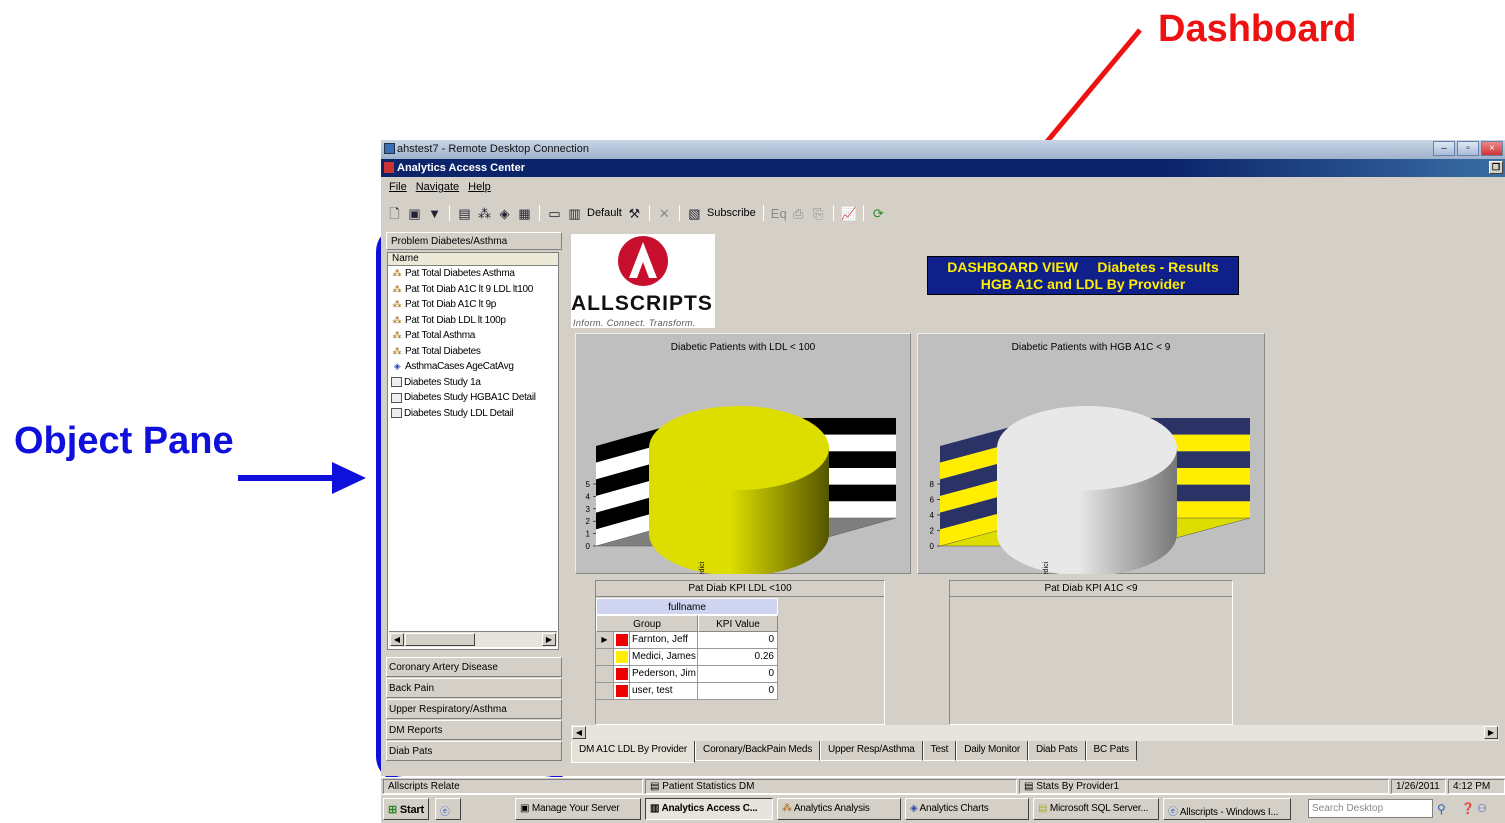 The image size is (1505, 823). I want to click on object-list-scrollbar: ◀ ▶, so click(473, 639).